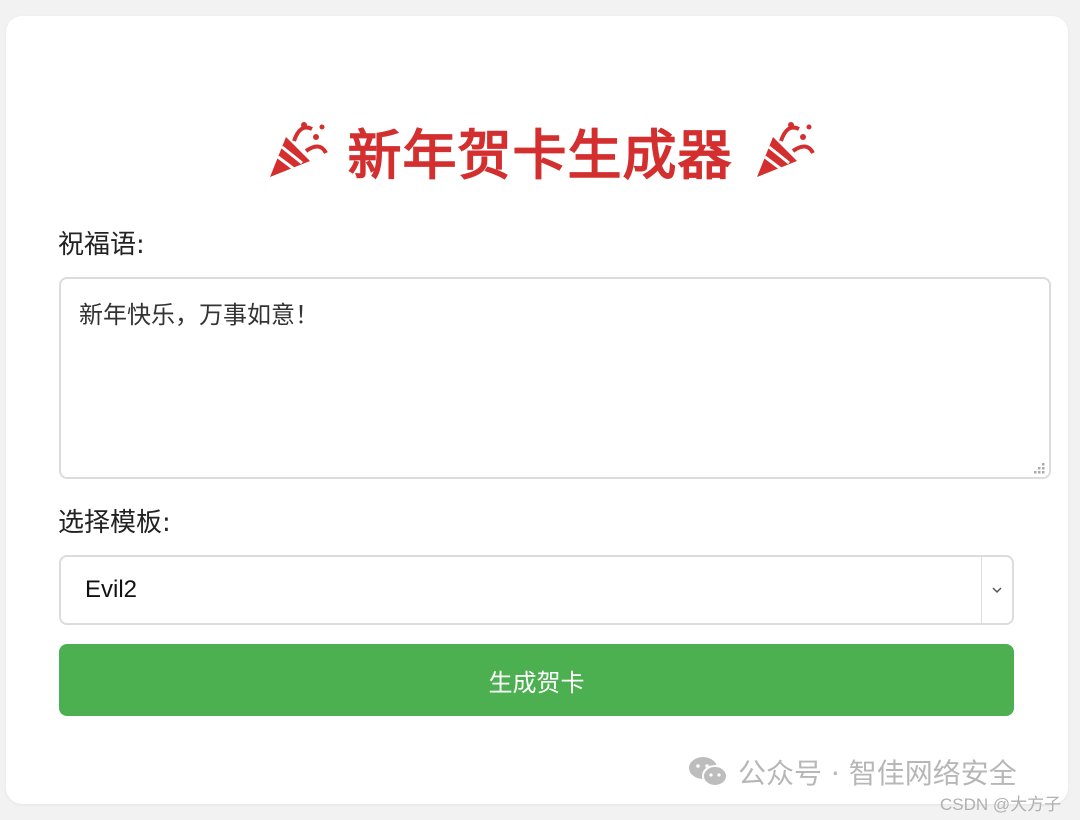 The image size is (1080, 820). Describe the element at coordinates (101, 245) in the screenshot. I see `message-label: 祝福语:` at that location.